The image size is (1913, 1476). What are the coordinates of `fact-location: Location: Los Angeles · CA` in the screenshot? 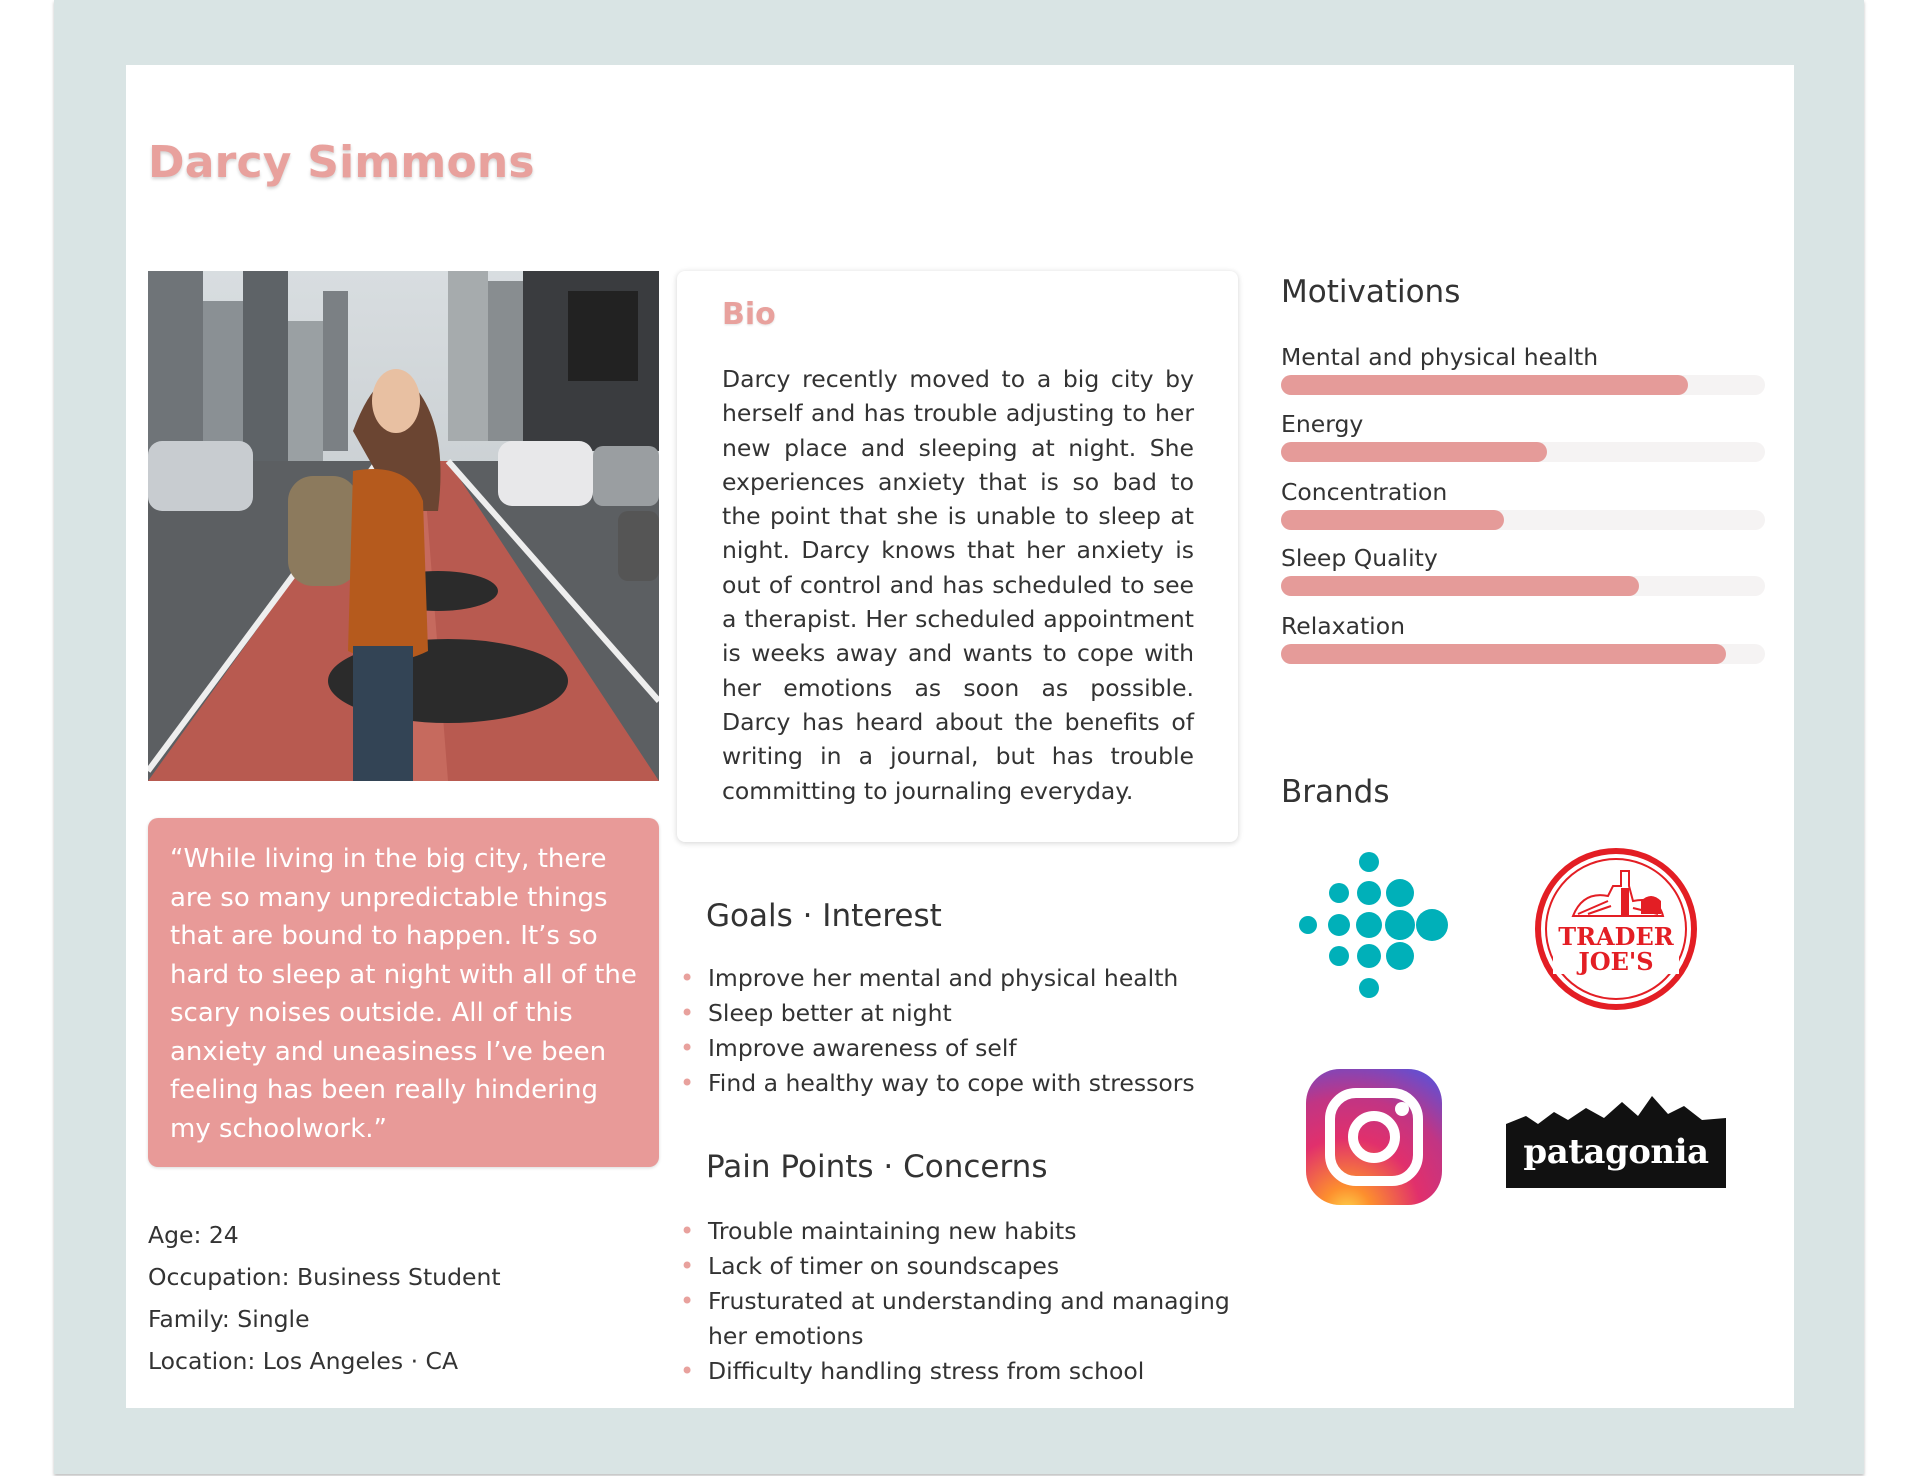 It's located at (303, 1361).